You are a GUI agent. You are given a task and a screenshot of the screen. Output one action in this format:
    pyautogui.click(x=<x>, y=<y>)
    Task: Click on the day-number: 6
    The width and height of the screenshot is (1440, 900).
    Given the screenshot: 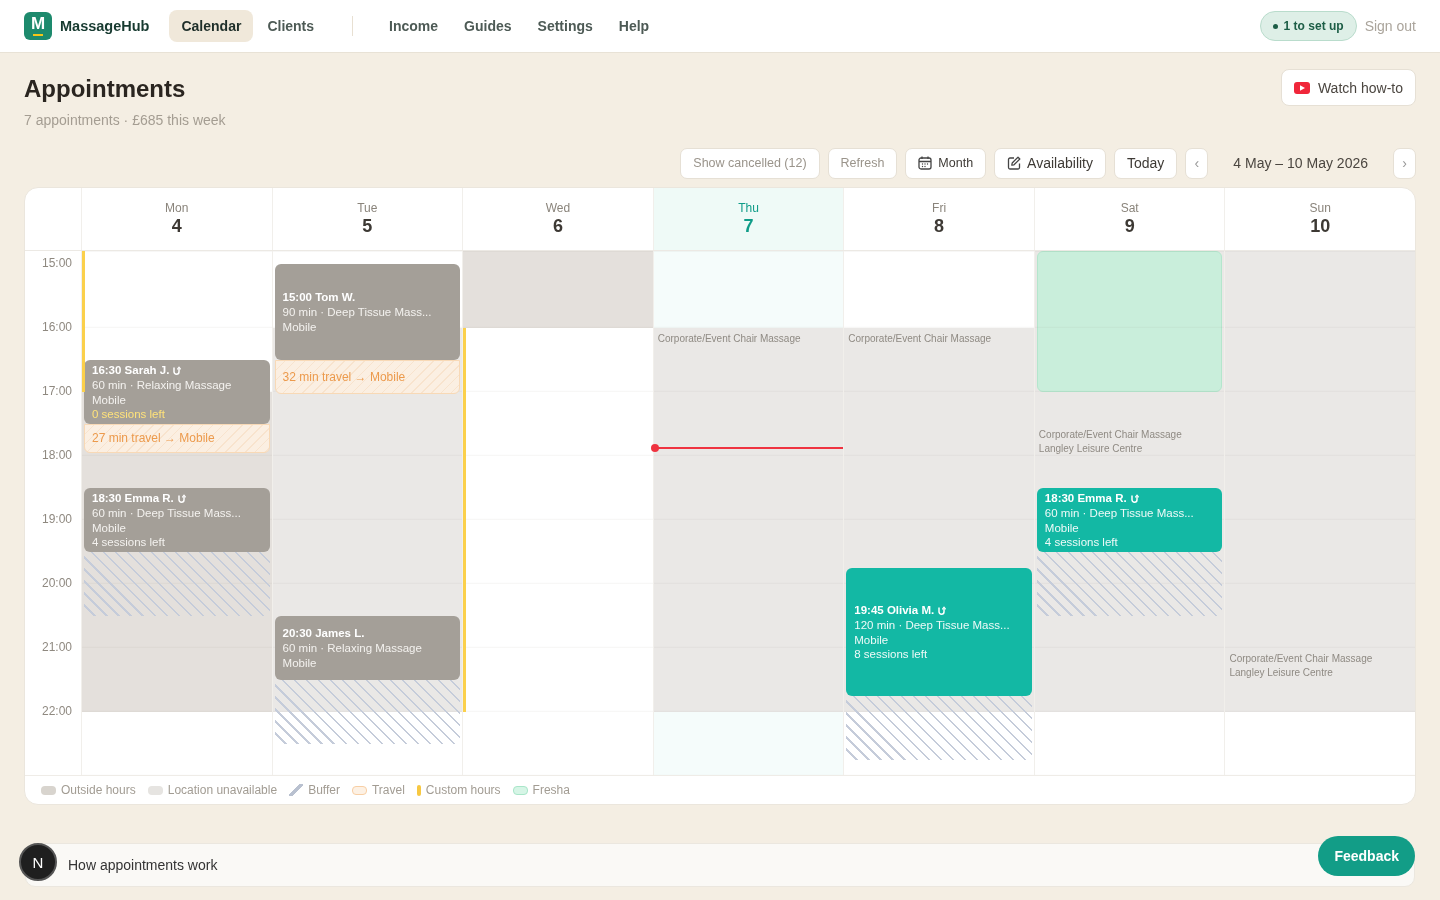 What is the action you would take?
    pyautogui.click(x=557, y=226)
    